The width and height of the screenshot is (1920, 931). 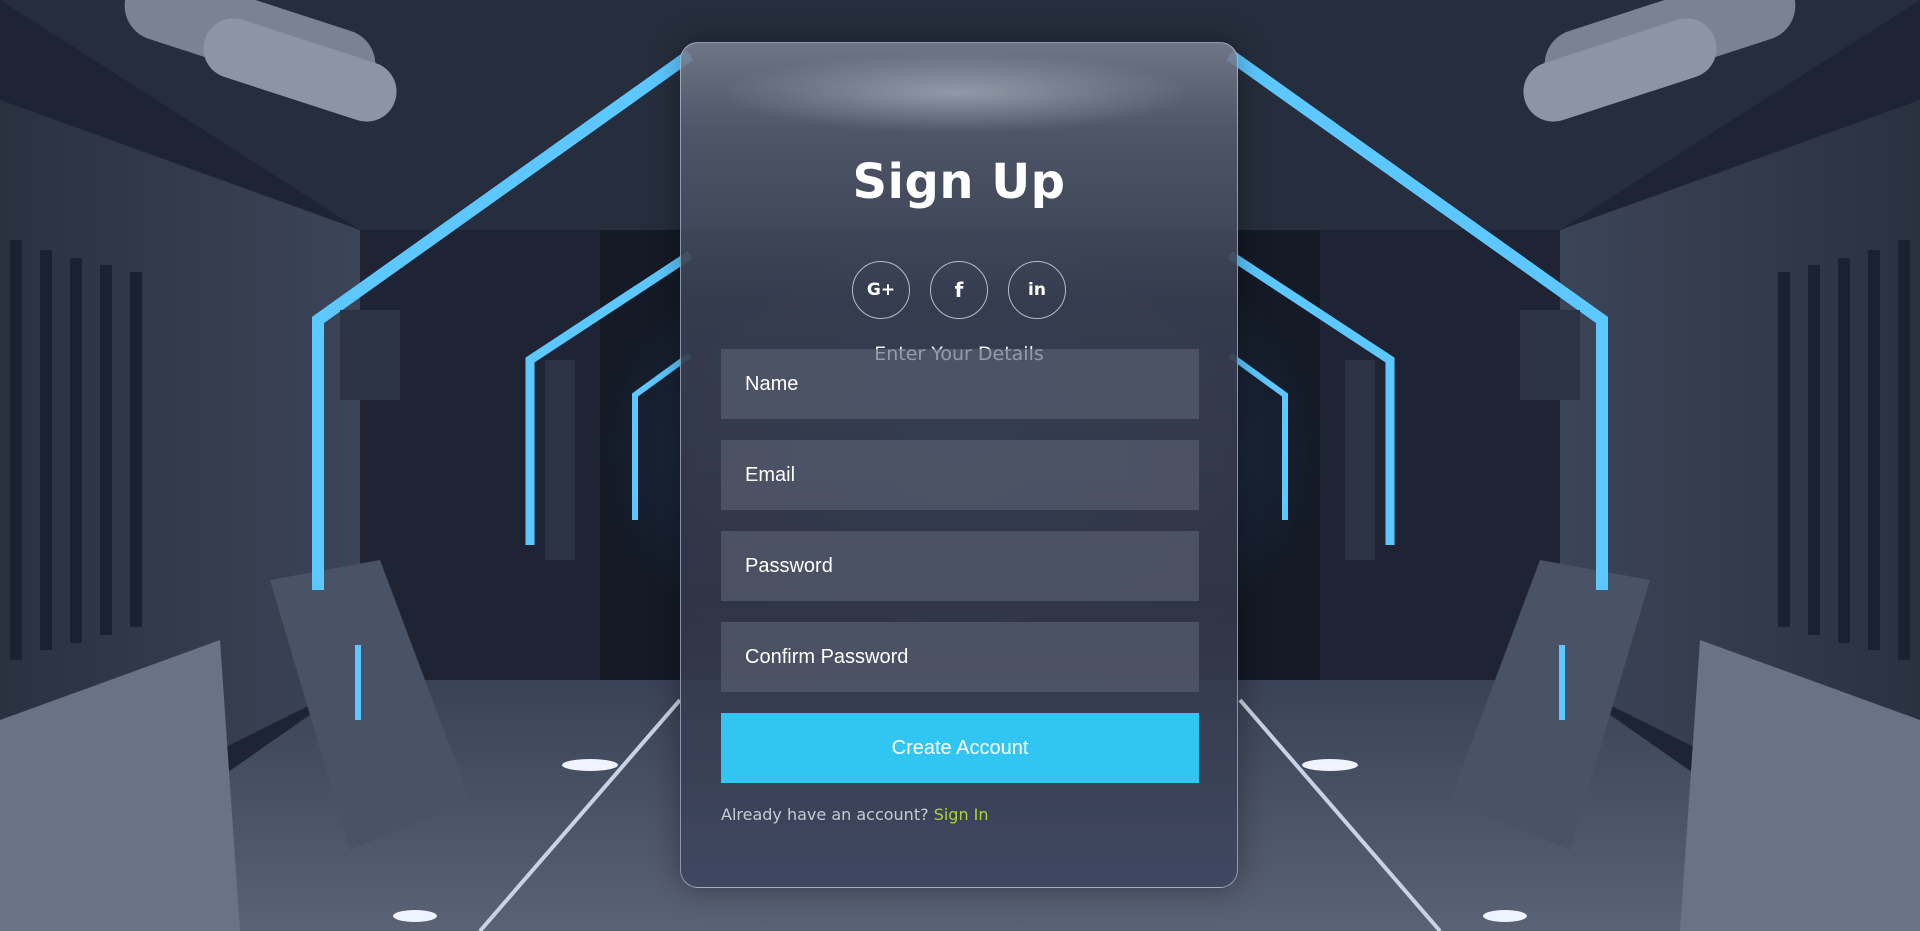 I want to click on signin-prompt-text: Already have an account?, so click(x=825, y=814).